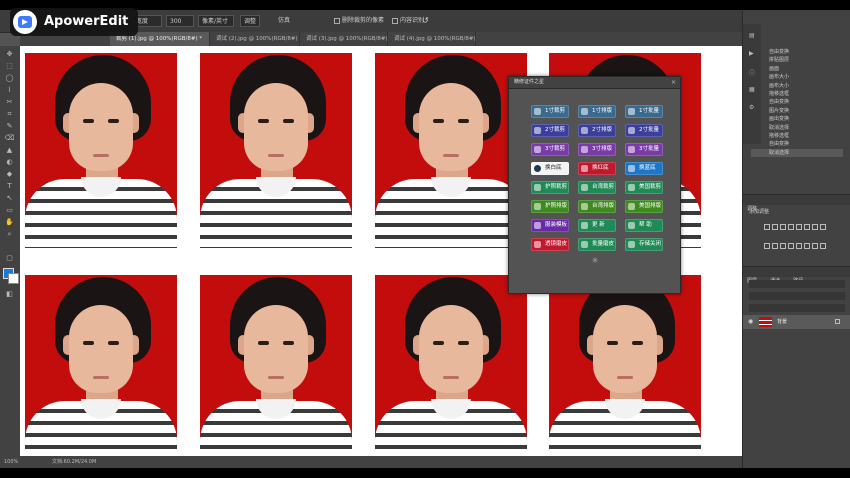 The width and height of the screenshot is (850, 478). What do you see at coordinates (9, 66) in the screenshot?
I see `marquee-tool-icon: ⬚` at bounding box center [9, 66].